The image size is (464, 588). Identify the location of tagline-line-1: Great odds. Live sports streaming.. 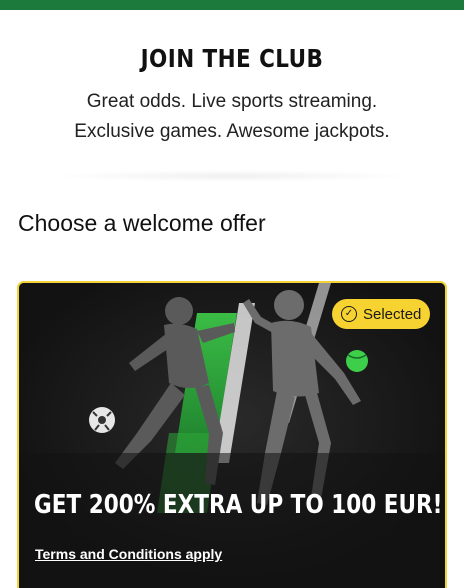
(232, 101).